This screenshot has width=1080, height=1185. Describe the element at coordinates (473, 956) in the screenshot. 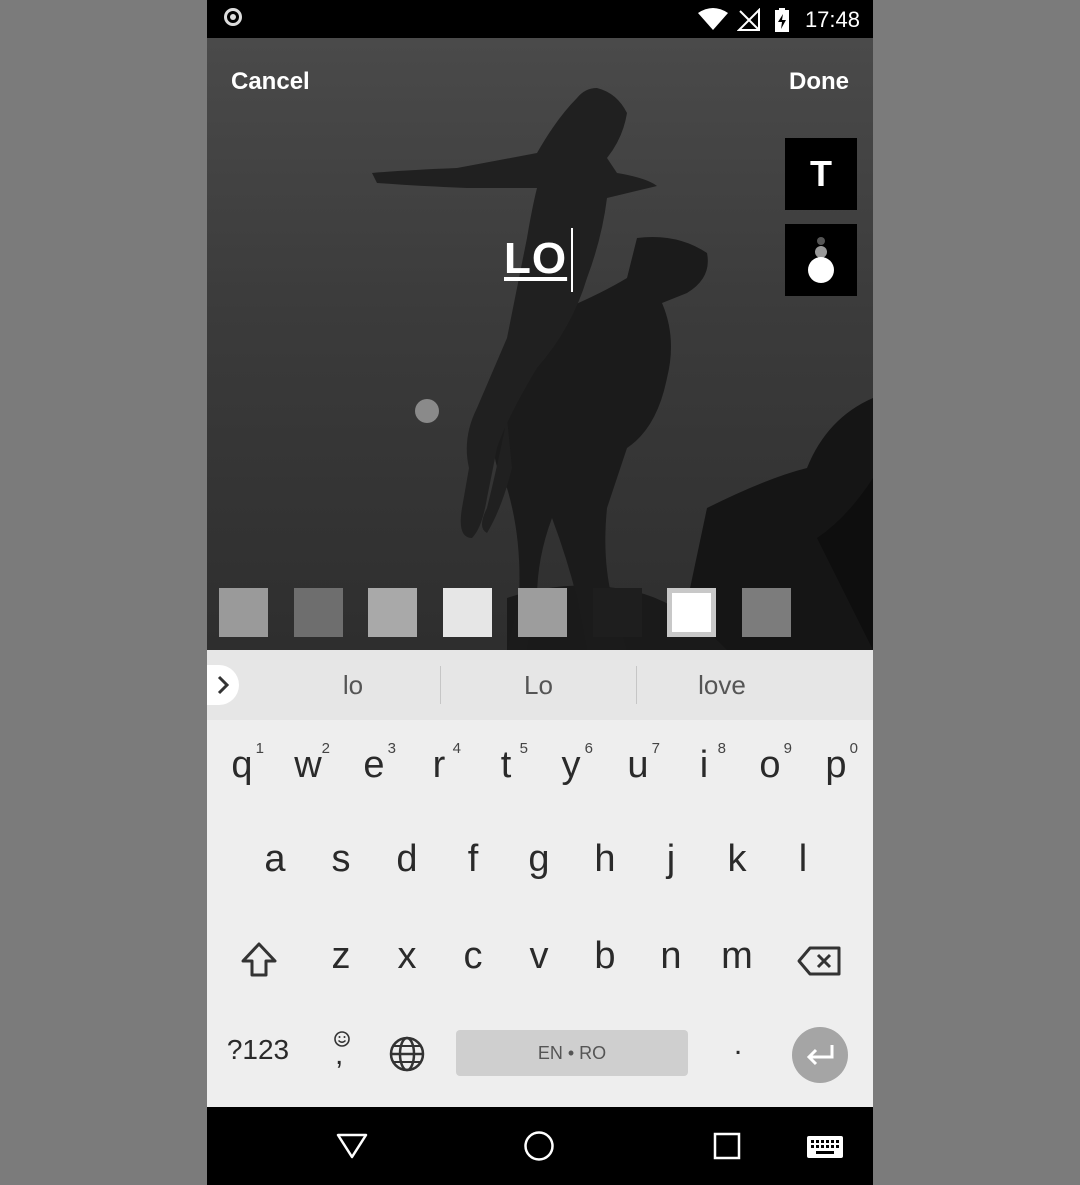

I see `key-c: c` at that location.